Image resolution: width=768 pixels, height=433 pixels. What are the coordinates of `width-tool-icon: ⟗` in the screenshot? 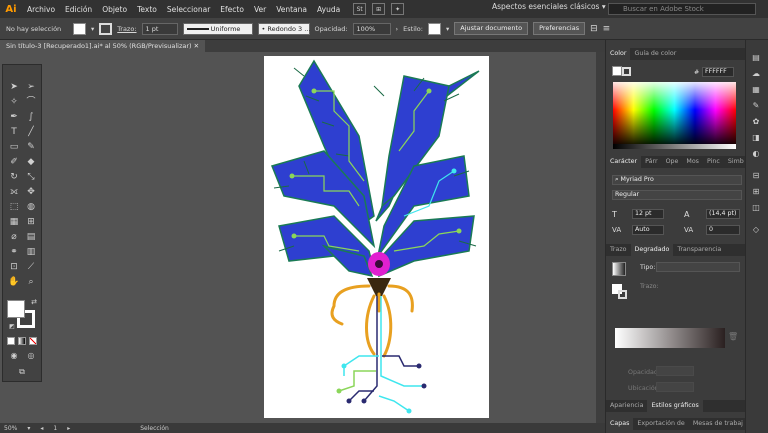 It's located at (14, 192).